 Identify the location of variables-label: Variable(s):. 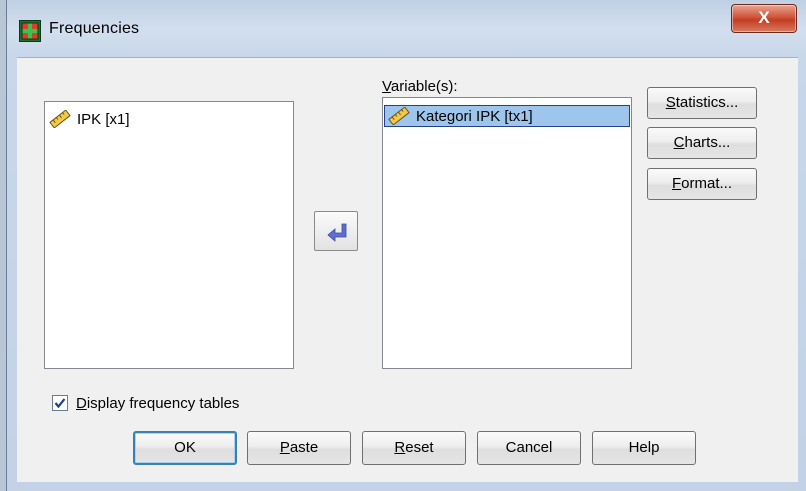
(420, 86).